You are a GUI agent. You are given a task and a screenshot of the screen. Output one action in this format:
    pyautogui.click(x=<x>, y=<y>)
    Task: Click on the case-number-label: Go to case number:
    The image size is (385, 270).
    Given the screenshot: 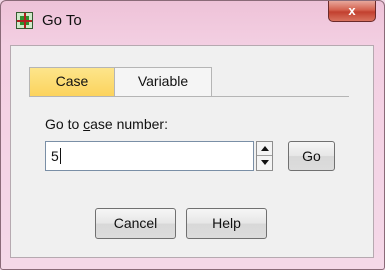 What is the action you would take?
    pyautogui.click(x=106, y=124)
    